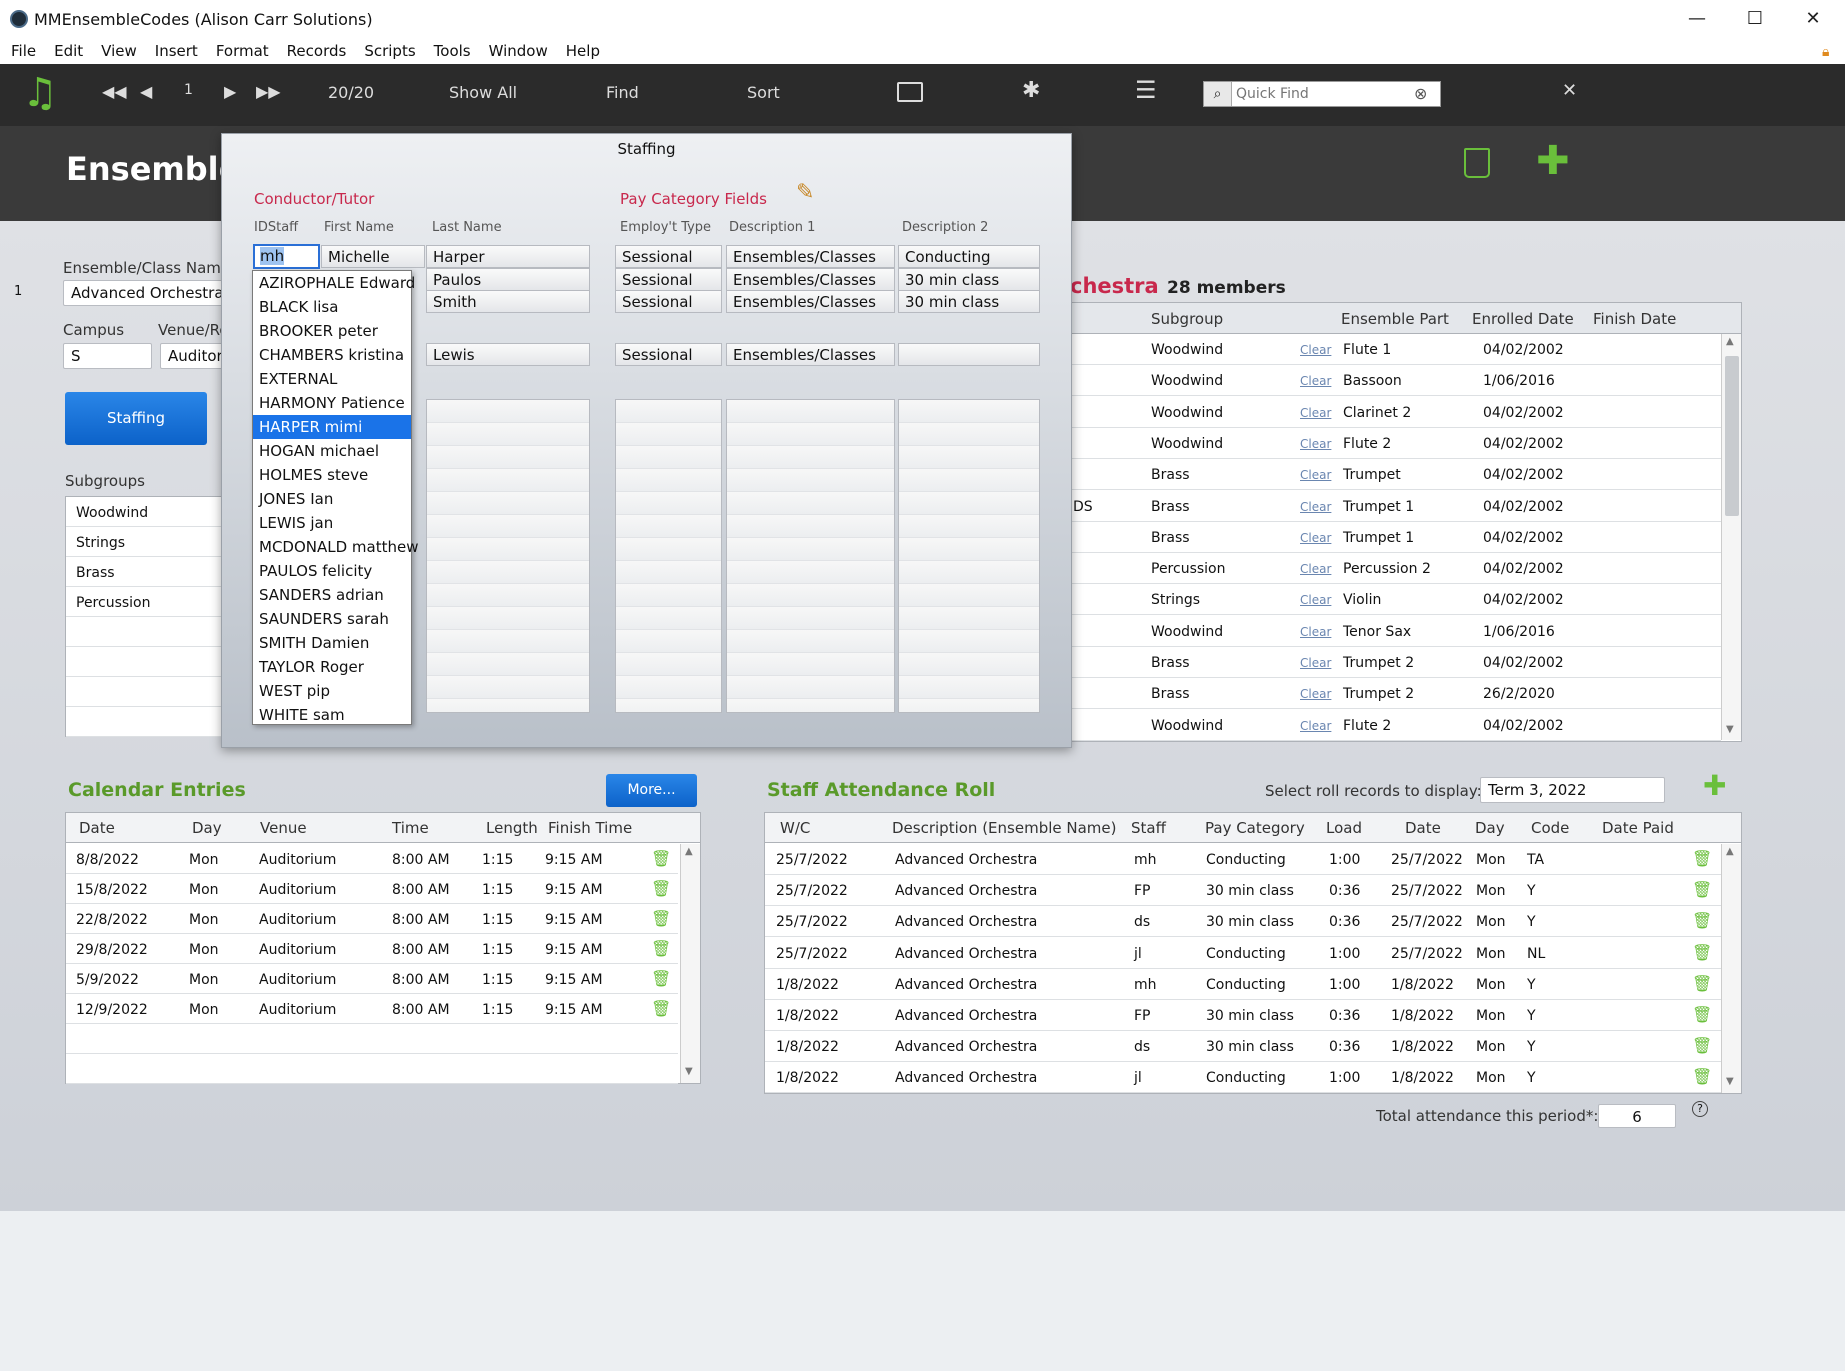 The height and width of the screenshot is (1371, 1845). I want to click on attendance-scrollbar: ▲ ▼, so click(1731, 968).